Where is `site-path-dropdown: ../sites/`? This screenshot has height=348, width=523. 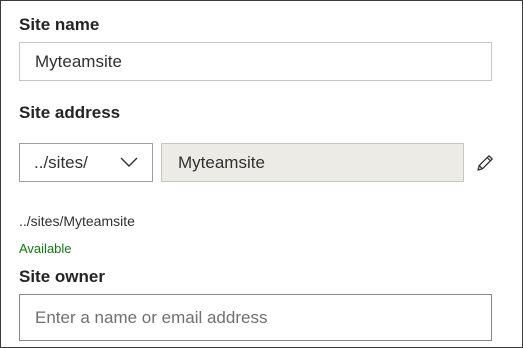 site-path-dropdown: ../sites/ is located at coordinates (86, 162).